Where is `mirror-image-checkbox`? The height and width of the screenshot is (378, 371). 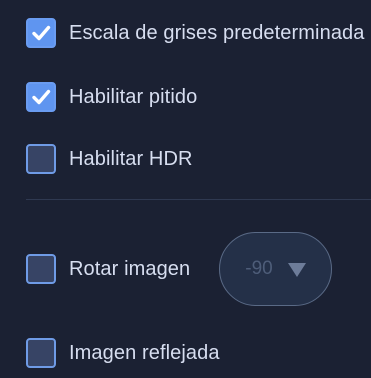
mirror-image-checkbox is located at coordinates (41, 353).